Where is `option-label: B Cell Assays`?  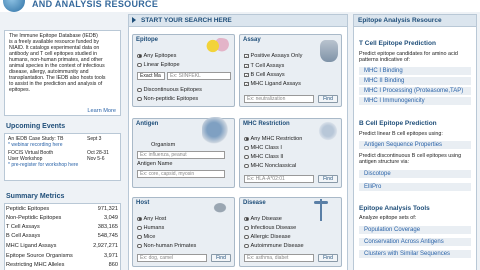
option-label: B Cell Assays is located at coordinates (267, 75).